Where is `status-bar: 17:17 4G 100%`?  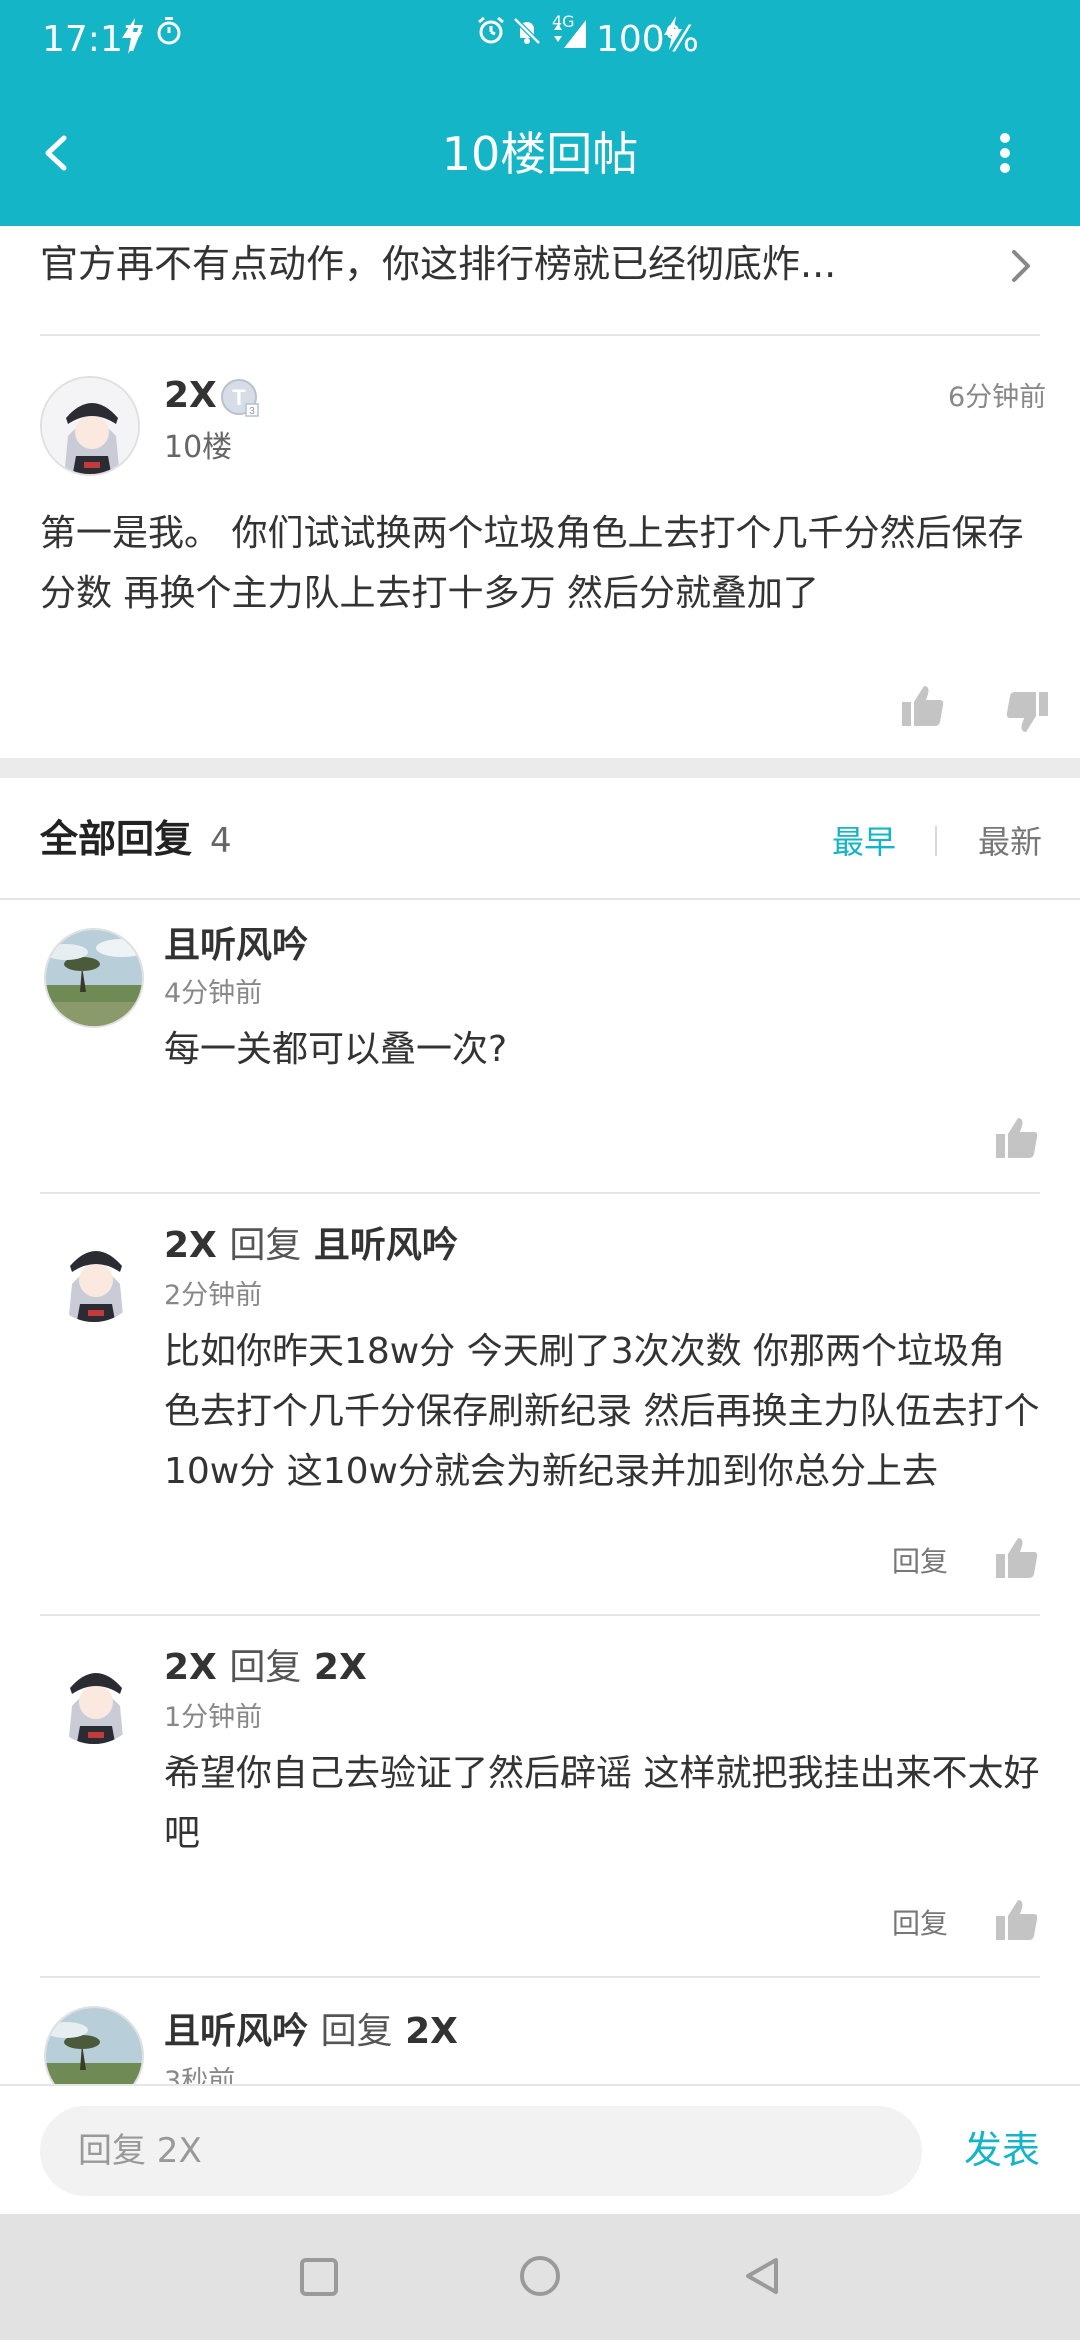 status-bar: 17:17 4G 100% is located at coordinates (540, 40).